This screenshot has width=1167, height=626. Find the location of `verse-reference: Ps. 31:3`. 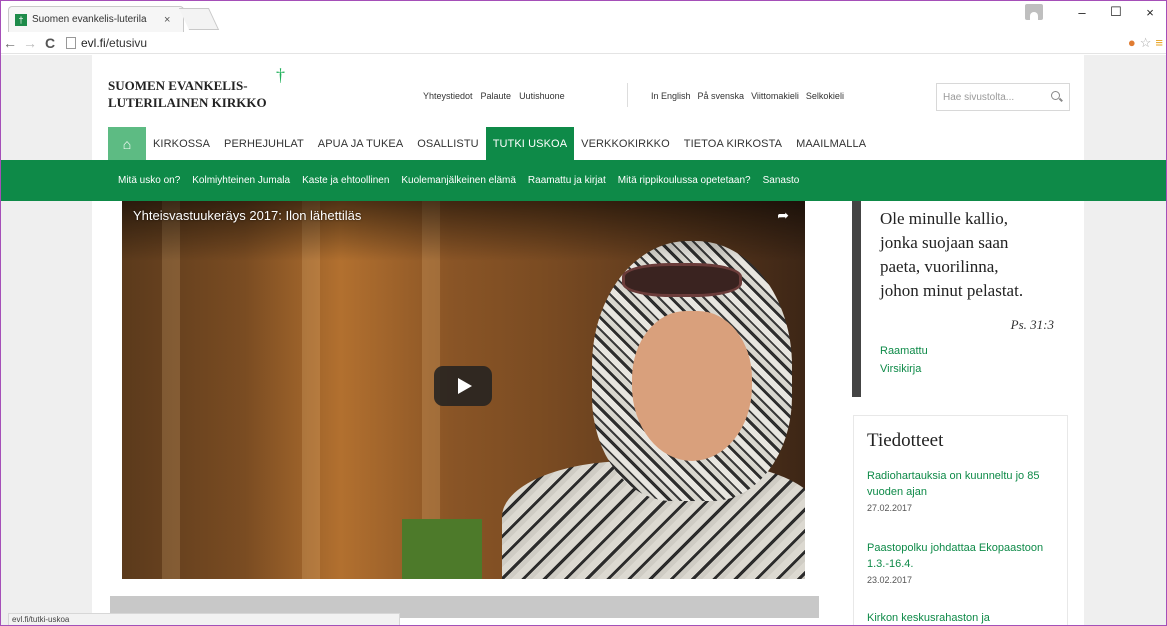

verse-reference: Ps. 31:3 is located at coordinates (1032, 324).